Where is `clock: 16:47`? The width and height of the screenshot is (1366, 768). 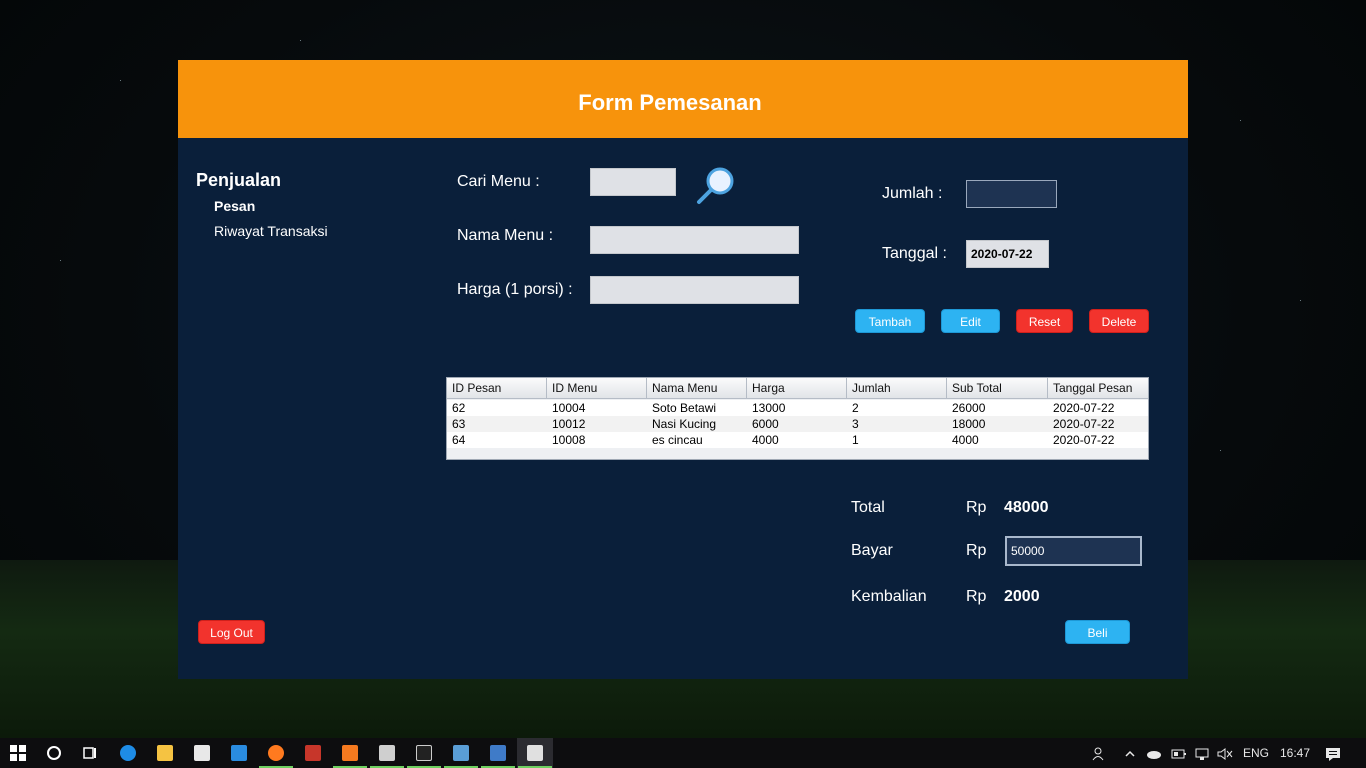
clock: 16:47 is located at coordinates (1295, 753).